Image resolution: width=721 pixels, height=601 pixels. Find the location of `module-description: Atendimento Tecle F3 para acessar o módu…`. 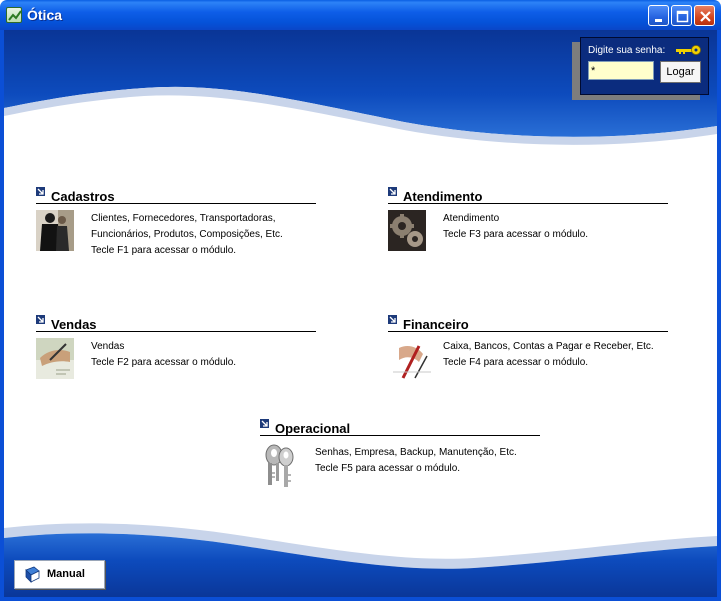

module-description: Atendimento Tecle F3 para acessar o módu… is located at coordinates (516, 226).